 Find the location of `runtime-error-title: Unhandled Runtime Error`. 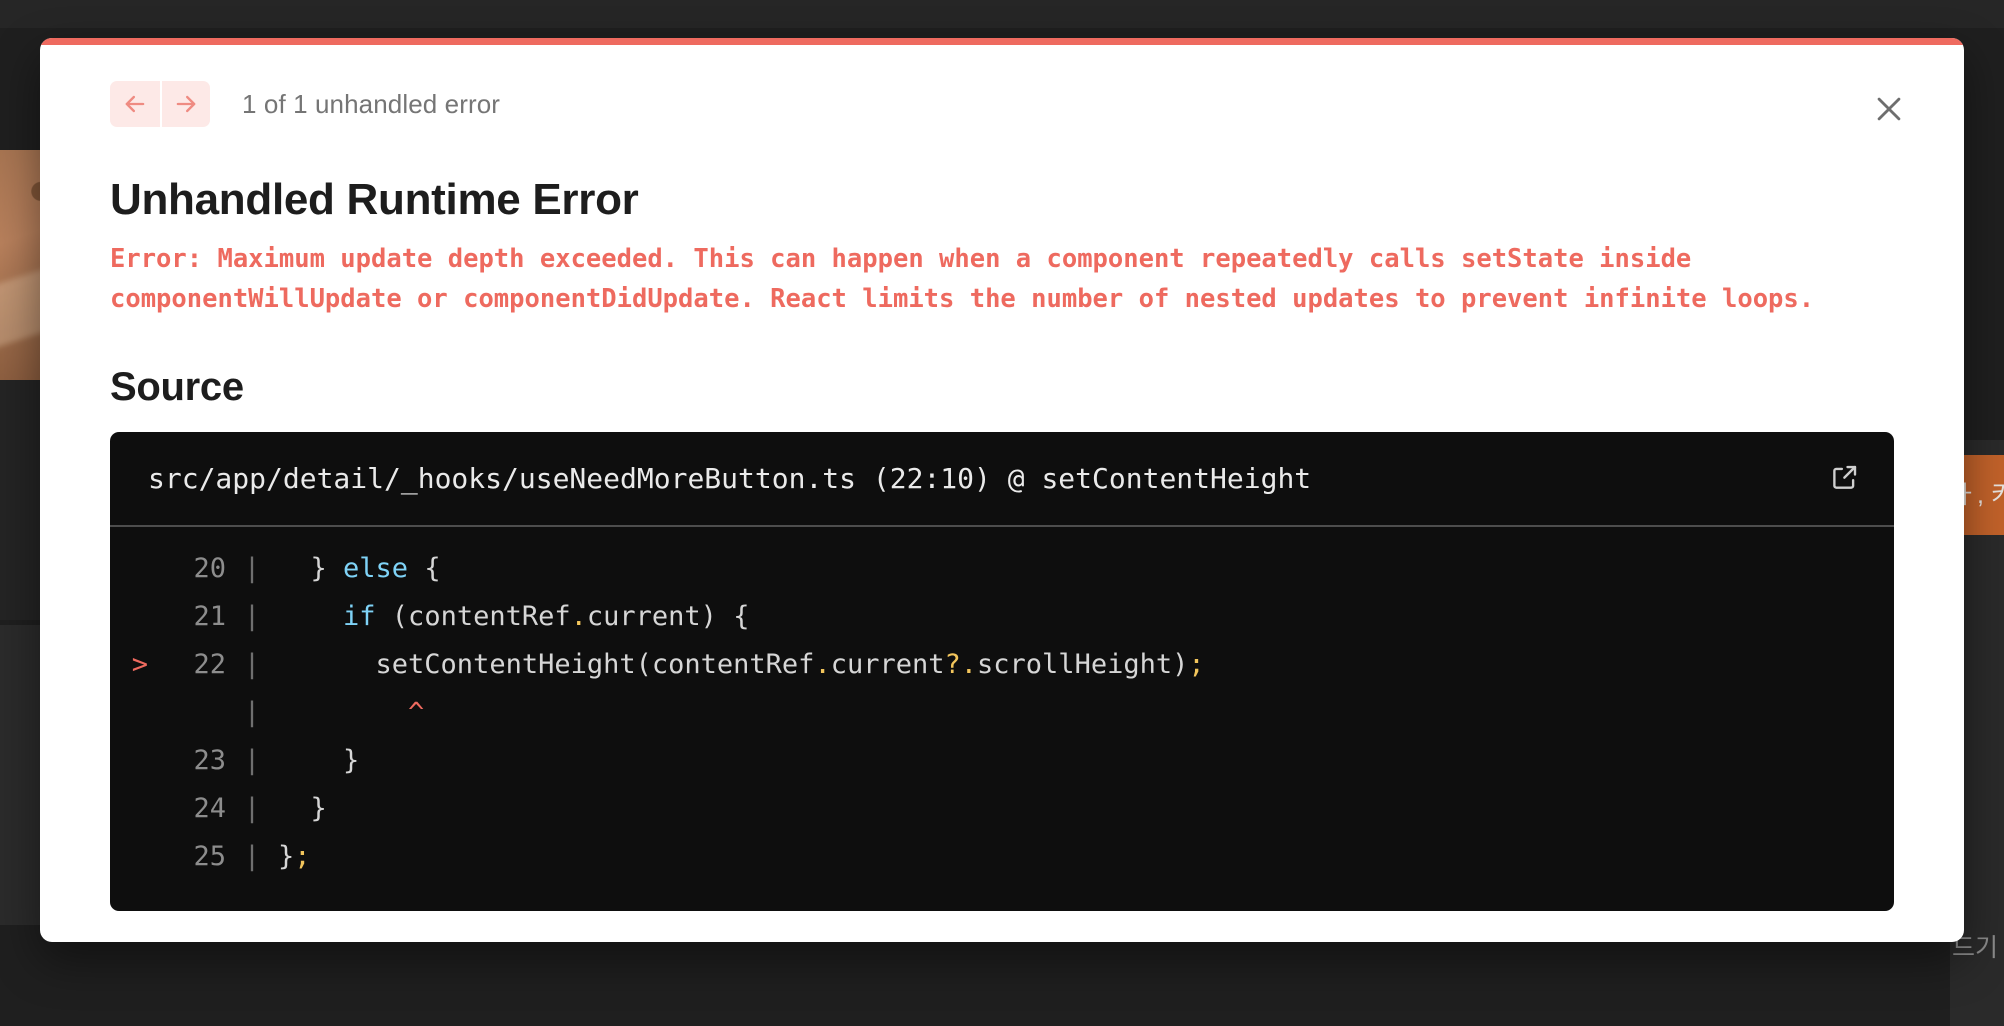

runtime-error-title: Unhandled Runtime Error is located at coordinates (374, 199).